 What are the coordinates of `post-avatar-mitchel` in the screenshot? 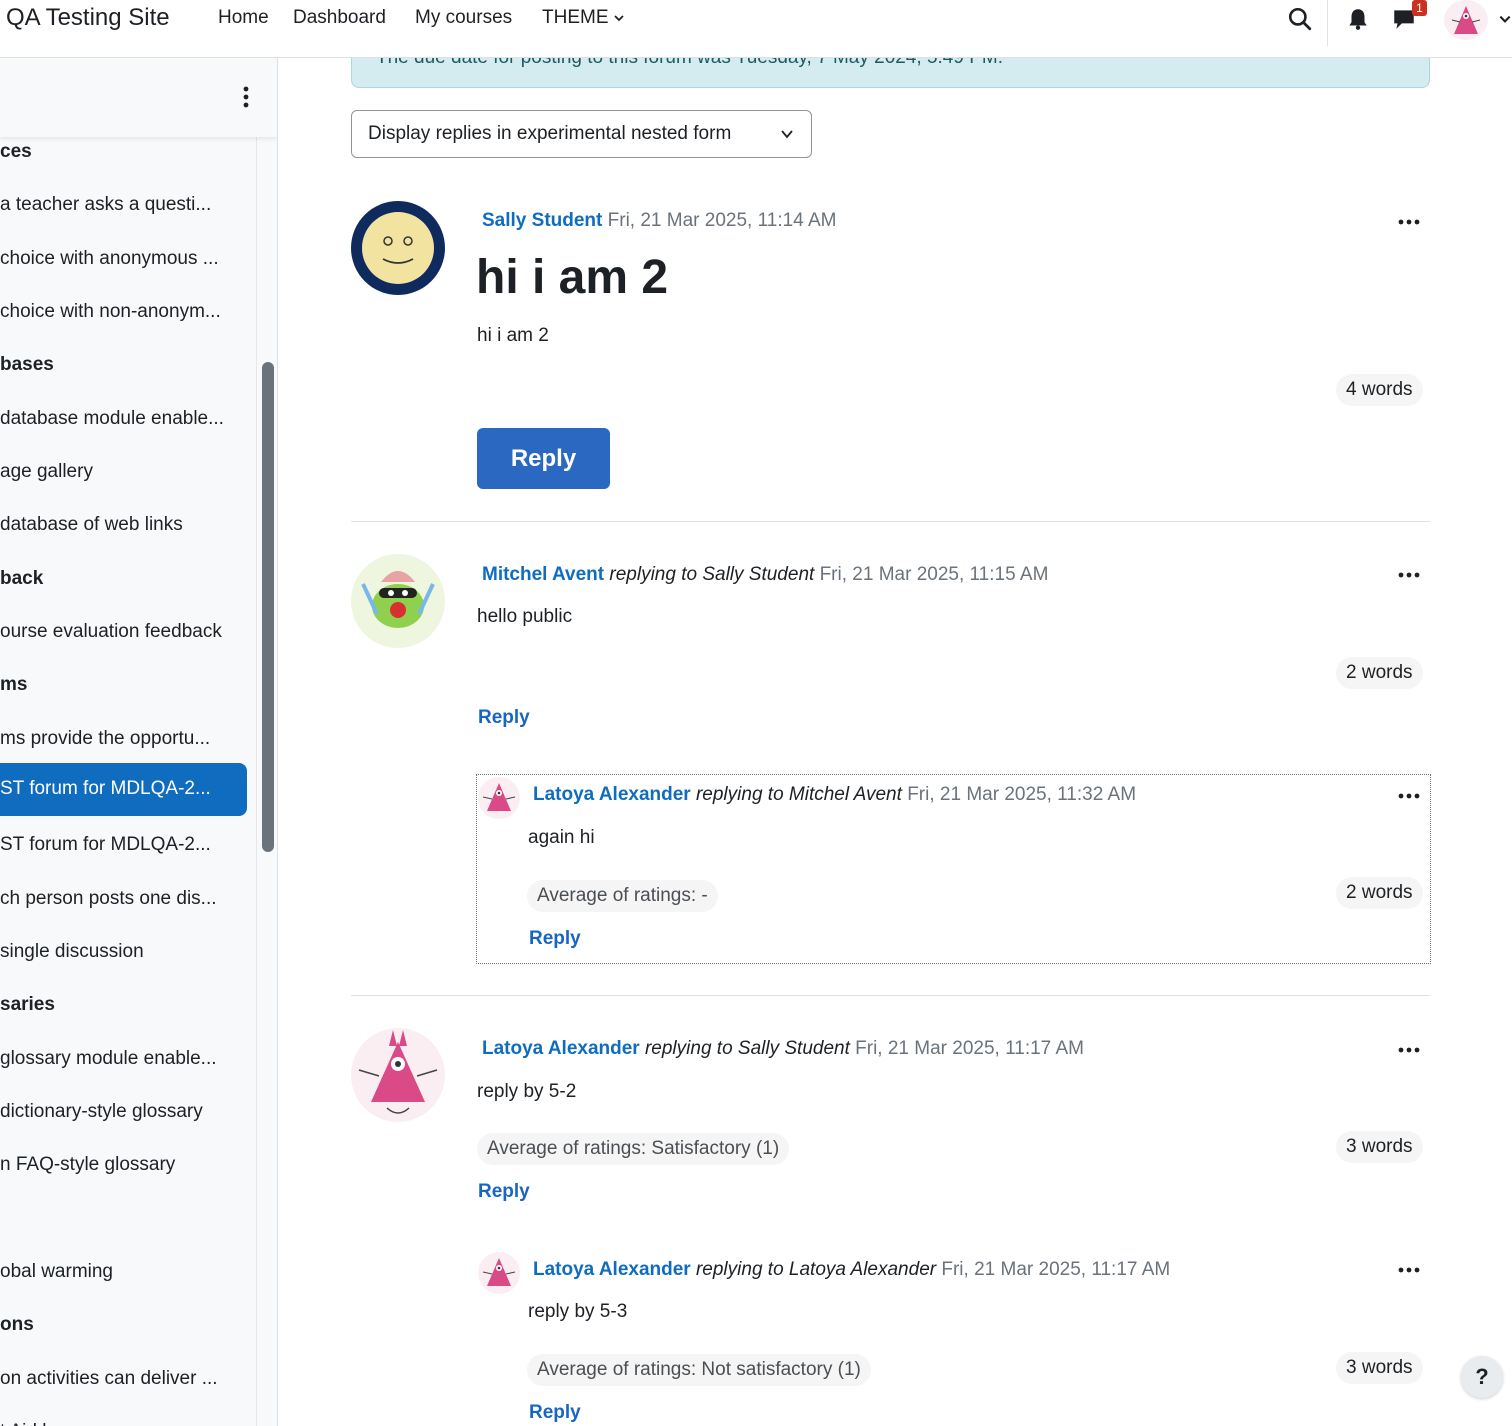 It's located at (398, 601).